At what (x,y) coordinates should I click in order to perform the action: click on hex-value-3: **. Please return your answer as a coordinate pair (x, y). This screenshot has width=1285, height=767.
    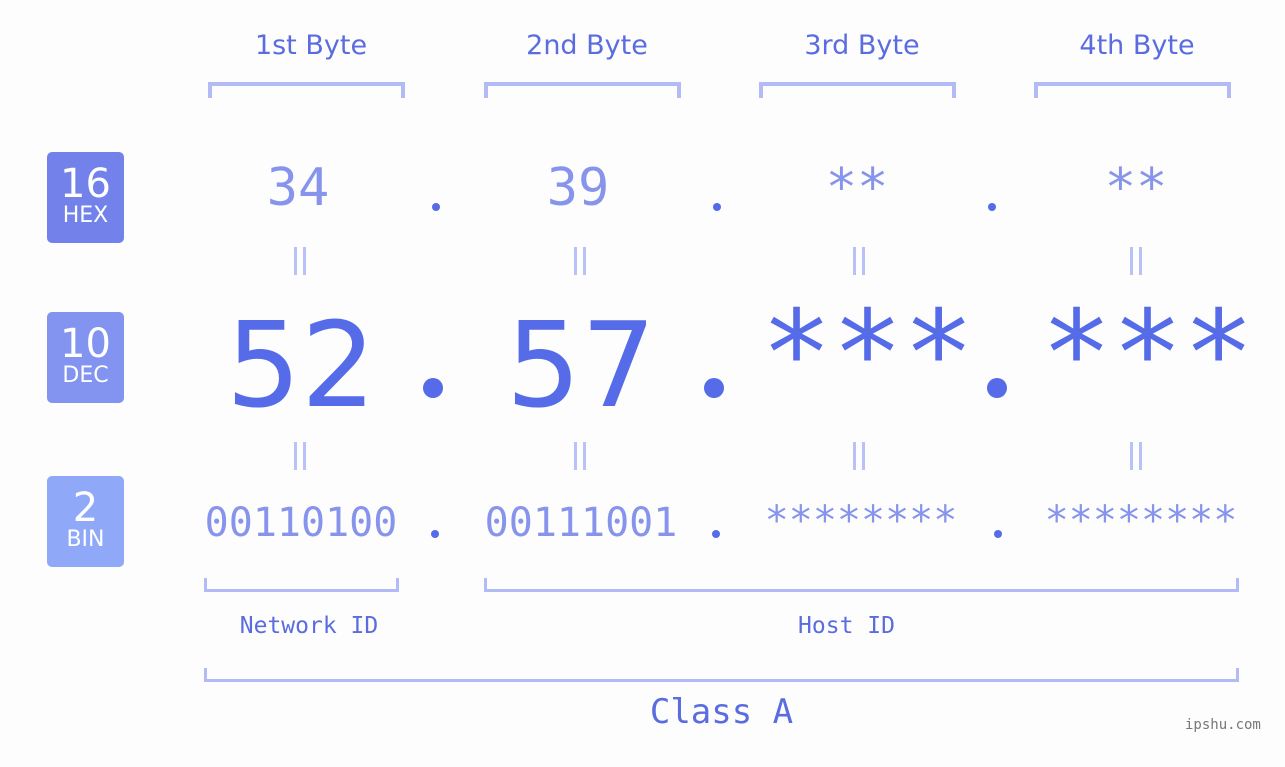
    Looking at the image, I should click on (857, 188).